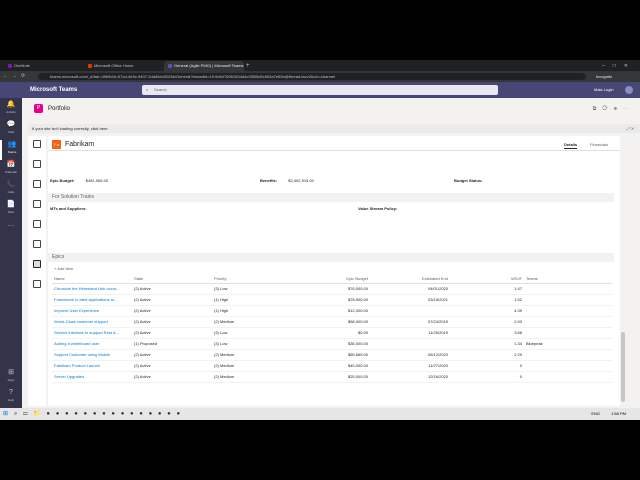 The image size is (640, 480). Describe the element at coordinates (410, 311) in the screenshot. I see `cell-end` at that location.